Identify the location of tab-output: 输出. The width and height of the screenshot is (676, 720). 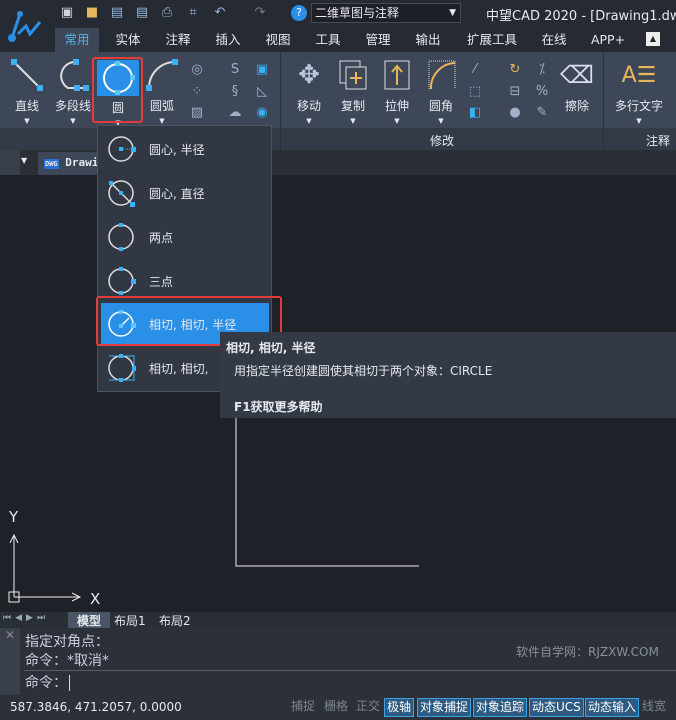
(428, 40).